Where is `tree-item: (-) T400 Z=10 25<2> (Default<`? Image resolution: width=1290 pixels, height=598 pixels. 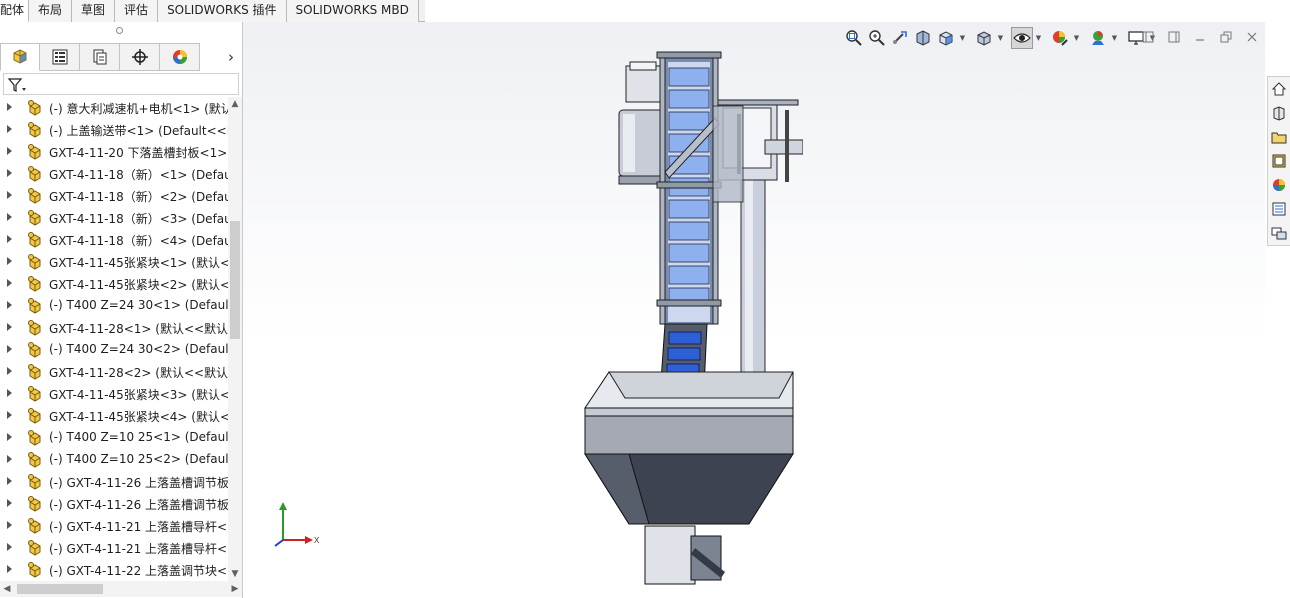
tree-item: (-) T400 Z=10 25<2> (Default< is located at coordinates (114, 460).